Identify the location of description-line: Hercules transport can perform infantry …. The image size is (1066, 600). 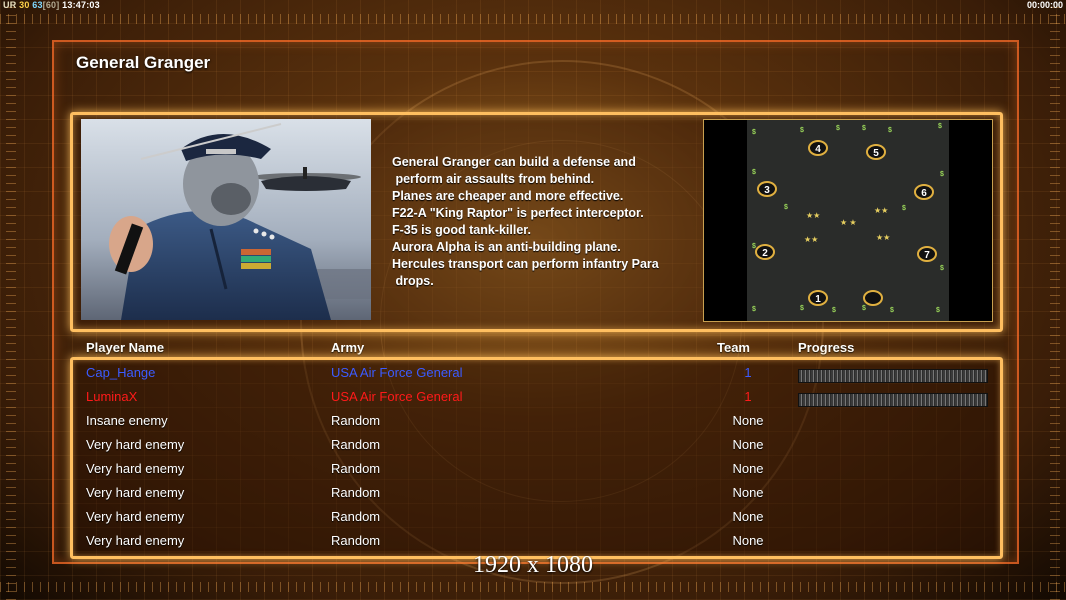
(525, 264).